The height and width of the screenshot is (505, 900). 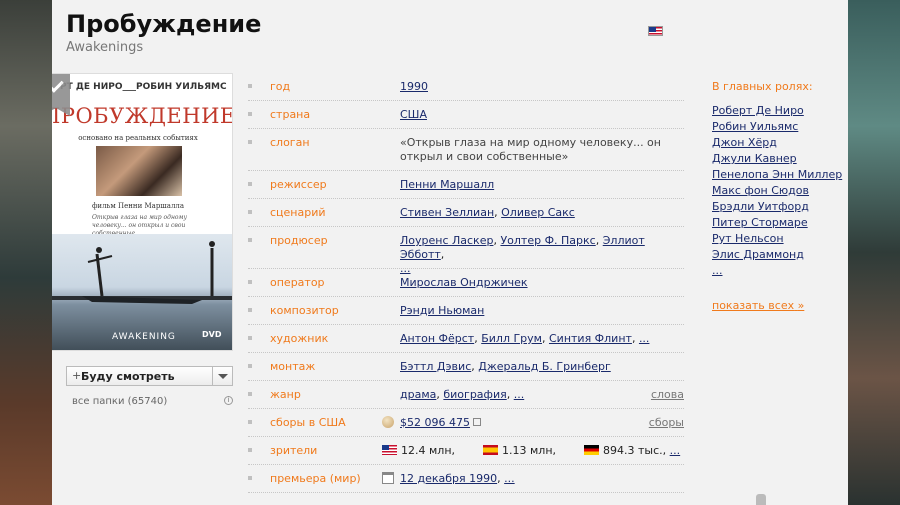 I want to click on info-row-genre: жанр драма, биография, ... слова, so click(x=466, y=395).